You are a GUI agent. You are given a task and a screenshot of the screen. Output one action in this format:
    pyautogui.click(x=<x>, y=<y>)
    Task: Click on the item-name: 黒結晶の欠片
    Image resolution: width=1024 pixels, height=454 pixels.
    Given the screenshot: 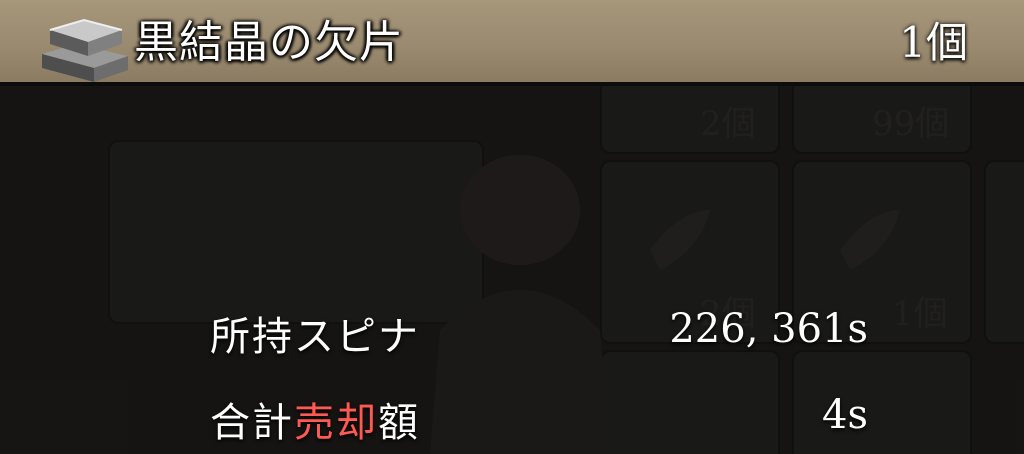 What is the action you would take?
    pyautogui.click(x=269, y=42)
    